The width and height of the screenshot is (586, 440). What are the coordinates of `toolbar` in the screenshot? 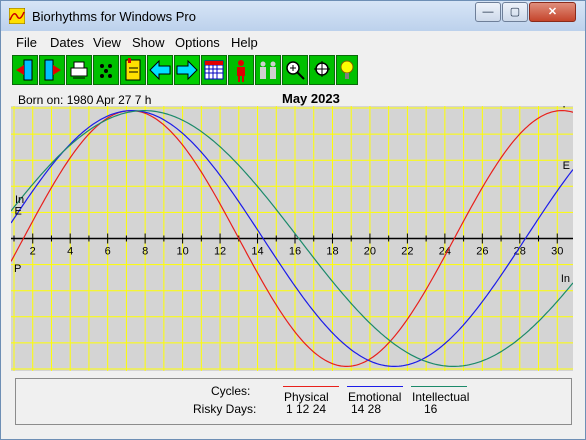 It's located at (185, 71).